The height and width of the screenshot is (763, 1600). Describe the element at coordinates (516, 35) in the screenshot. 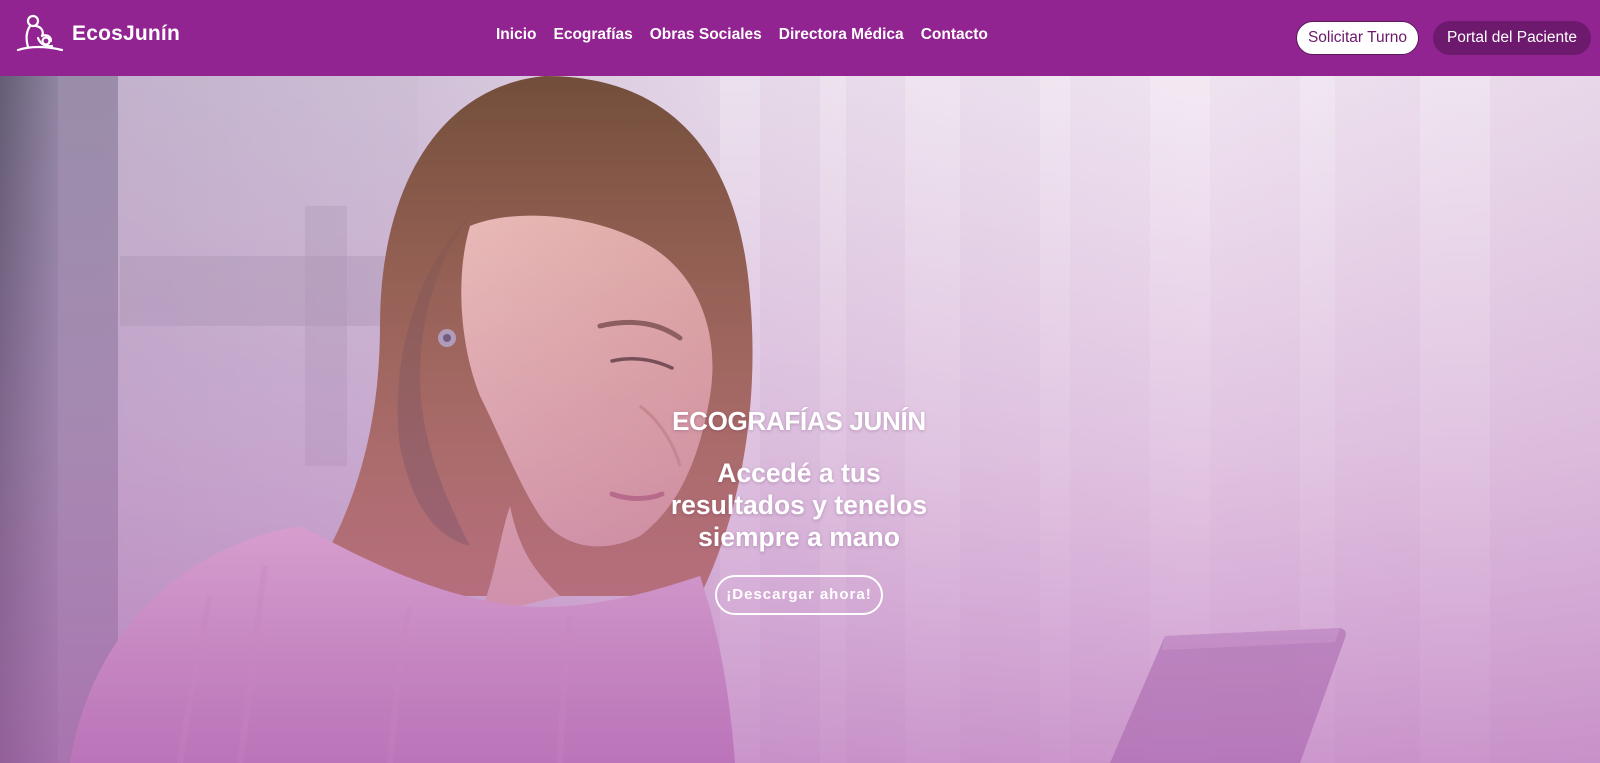

I see `nav-link-inicio: Inicio` at that location.